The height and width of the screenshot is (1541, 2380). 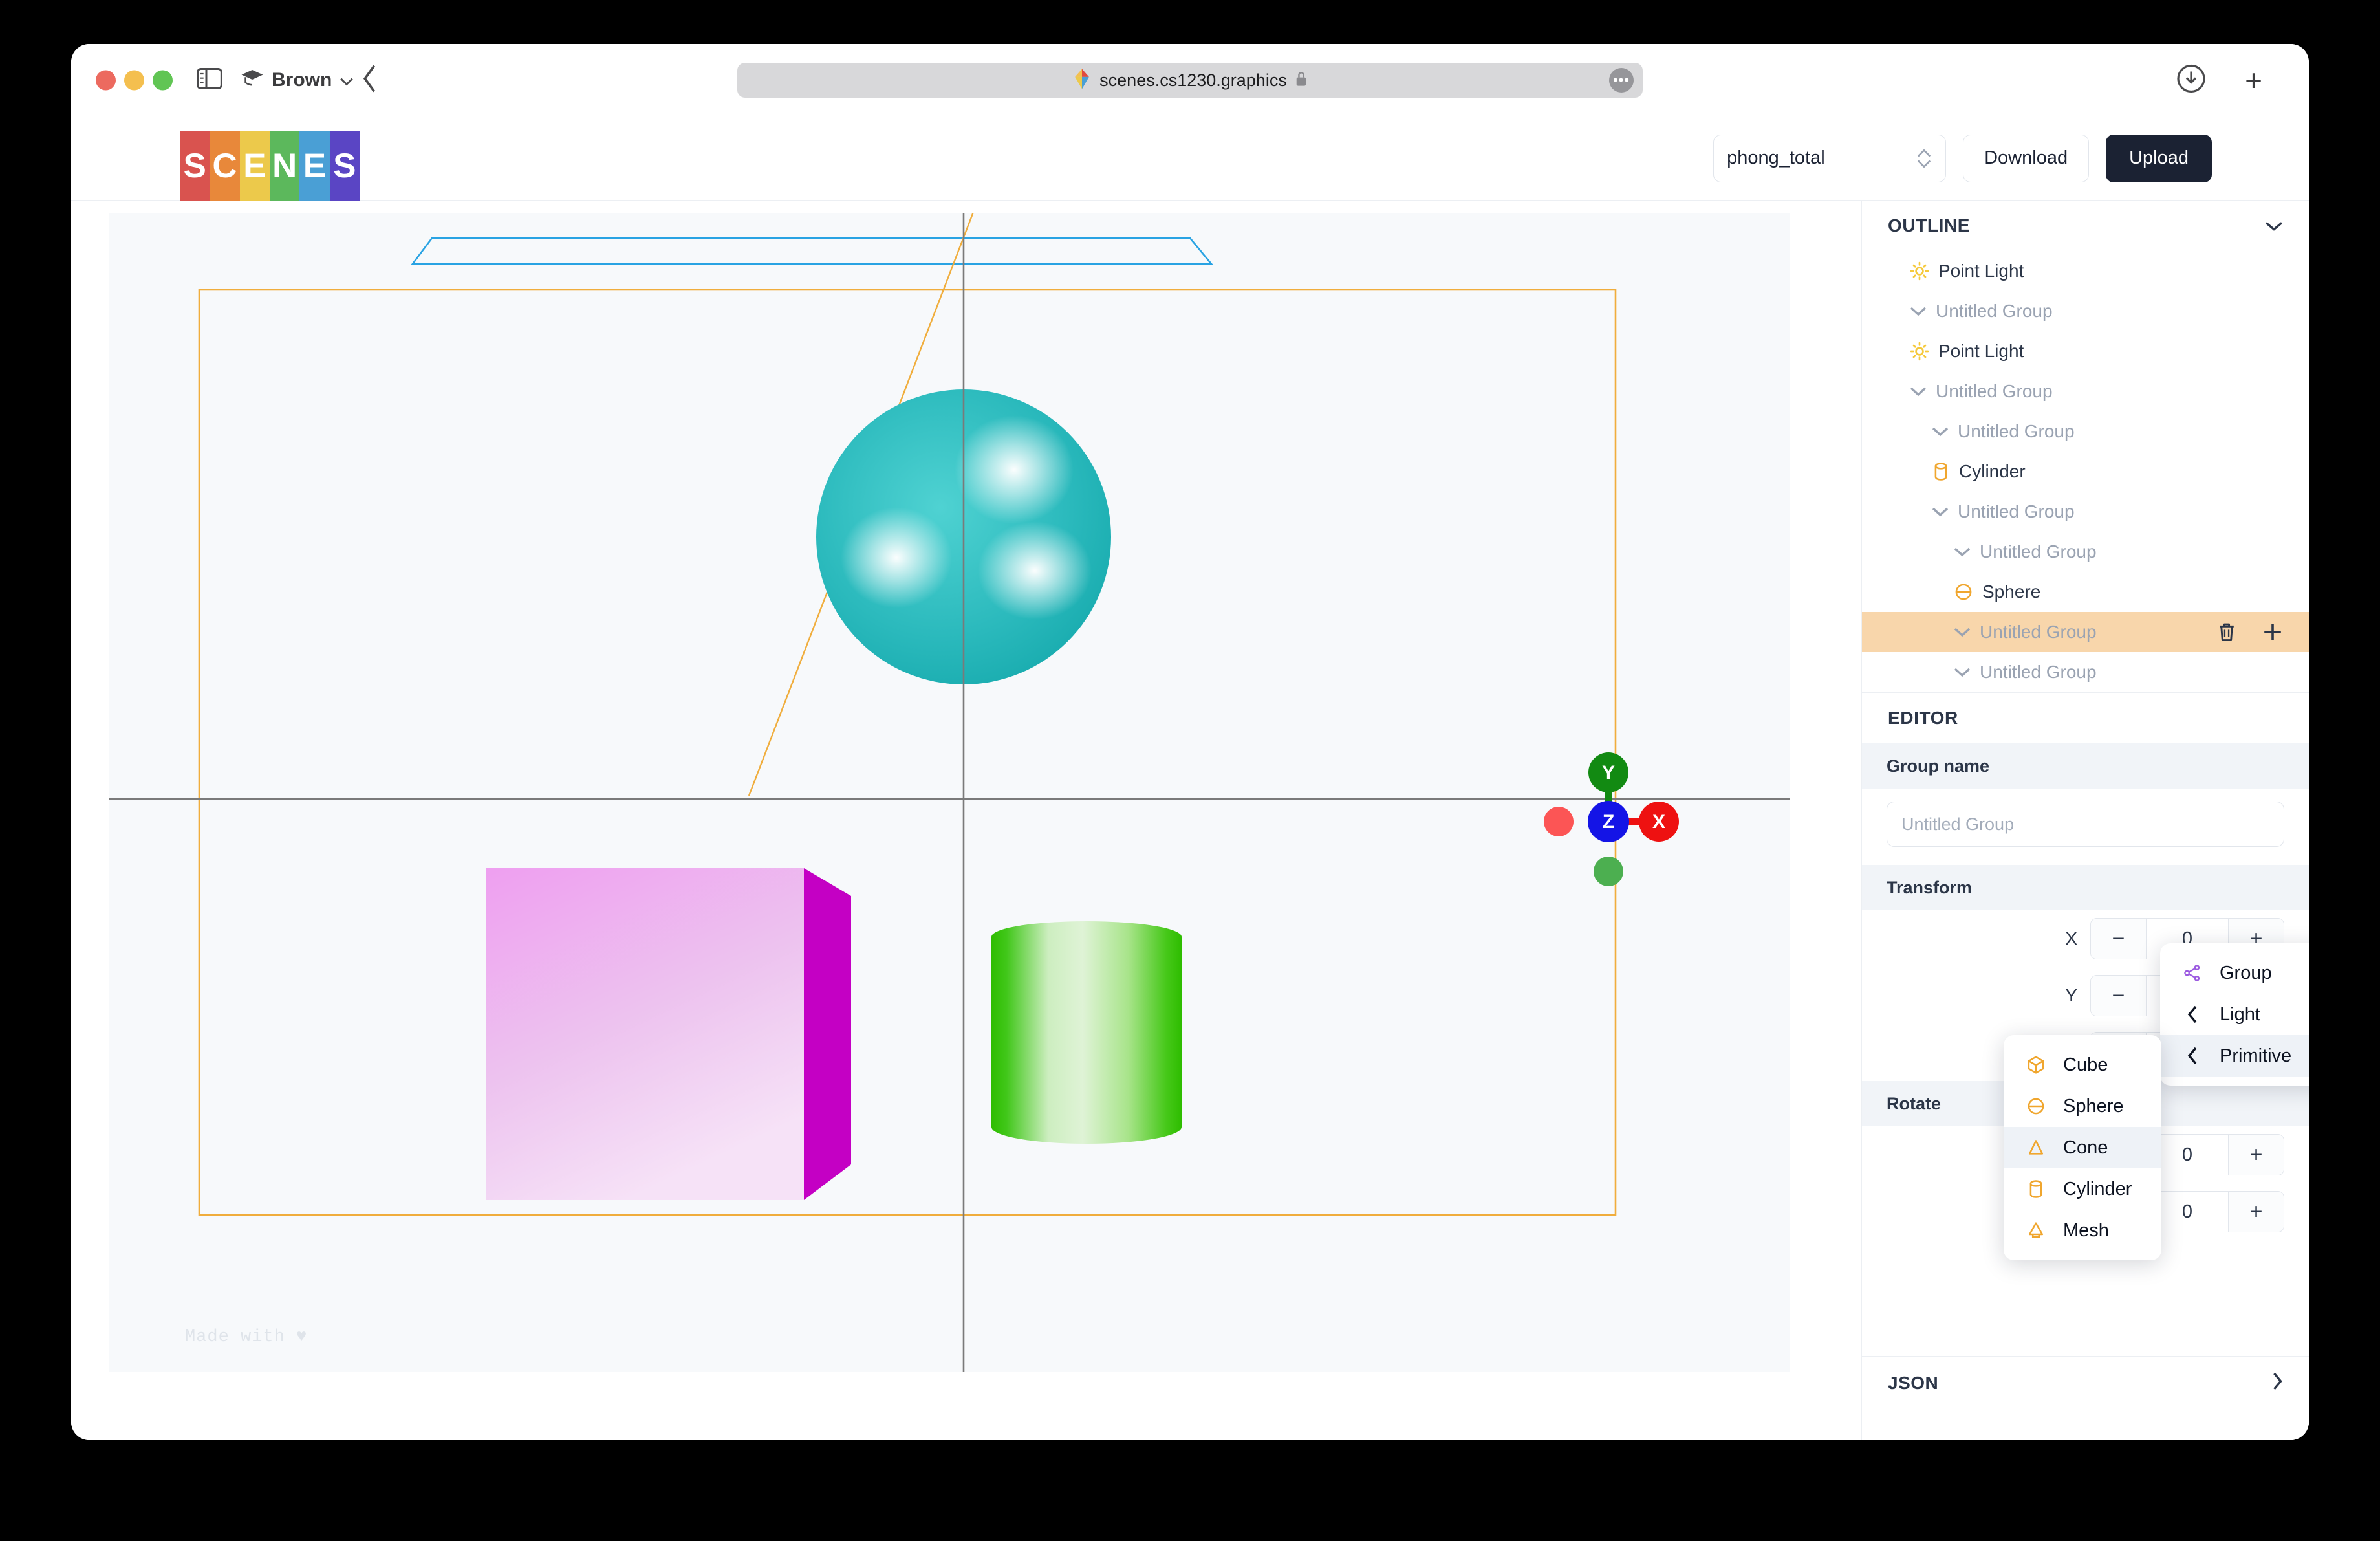 What do you see at coordinates (2085, 766) in the screenshot?
I see `group-name-label: Group name` at bounding box center [2085, 766].